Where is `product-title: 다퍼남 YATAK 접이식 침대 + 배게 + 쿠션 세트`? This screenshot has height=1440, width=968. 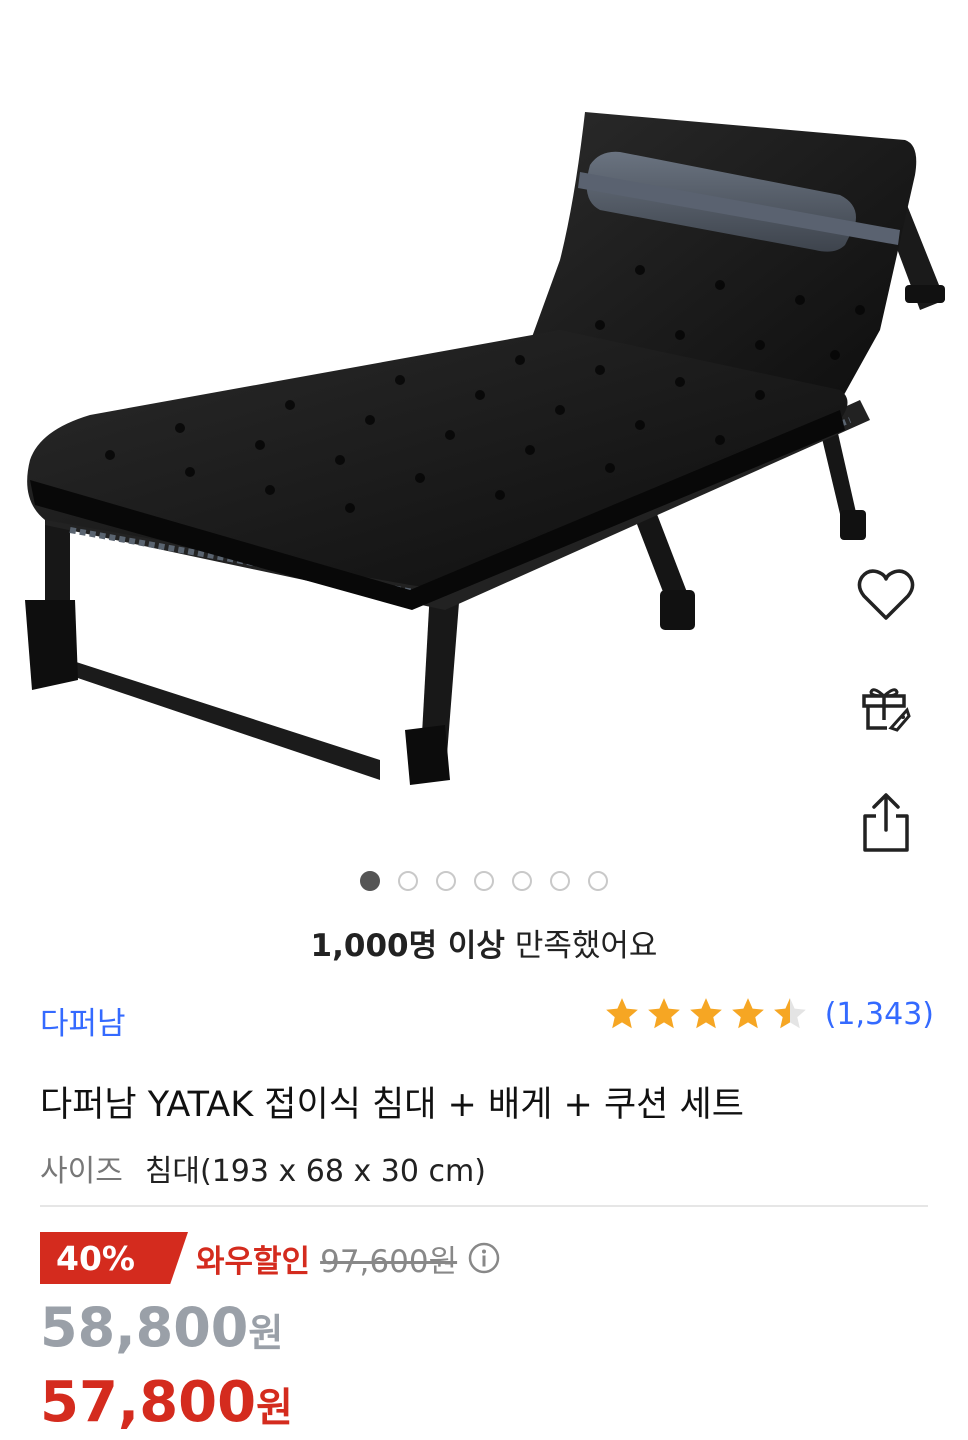
product-title: 다퍼남 YATAK 접이식 침대 + 배게 + 쿠션 세트 is located at coordinates (392, 1105).